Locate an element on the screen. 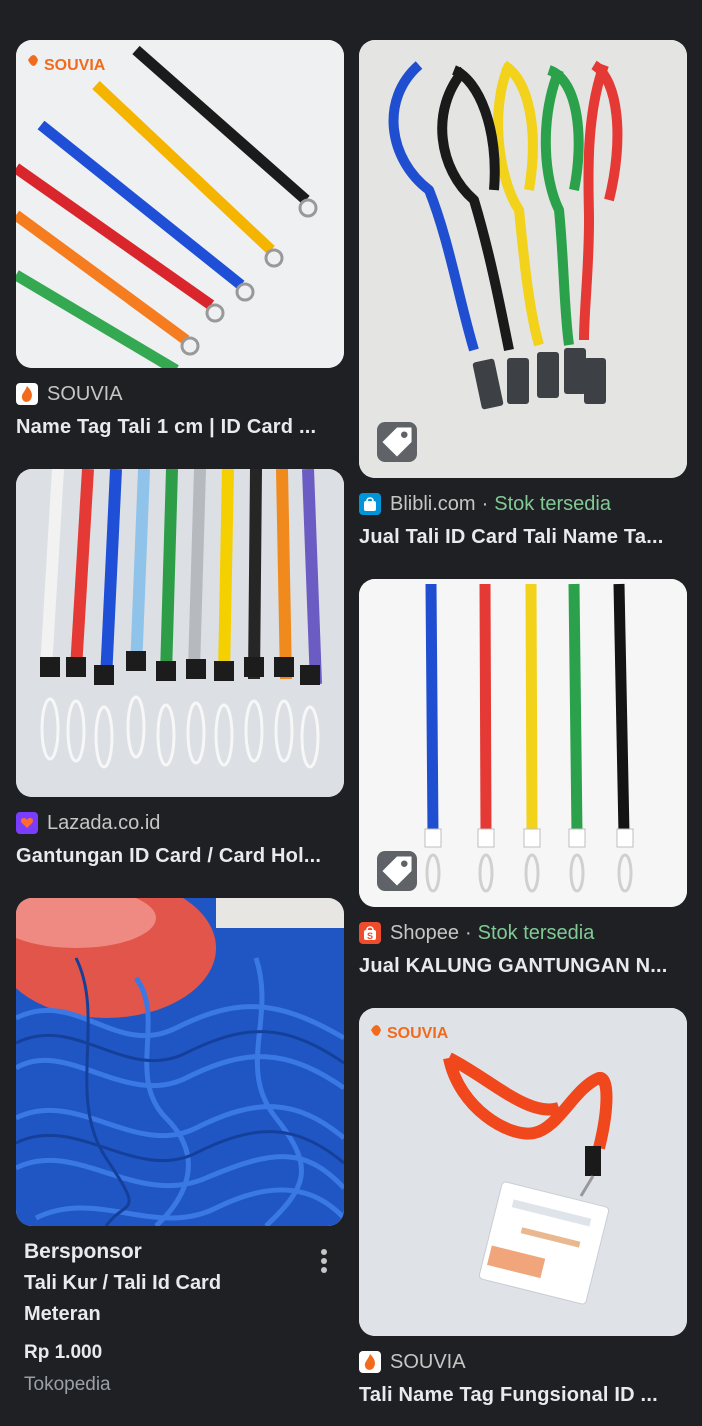 The image size is (702, 1426). orange-lanyard-with-card-image: SOUVIA is located at coordinates (523, 1172).